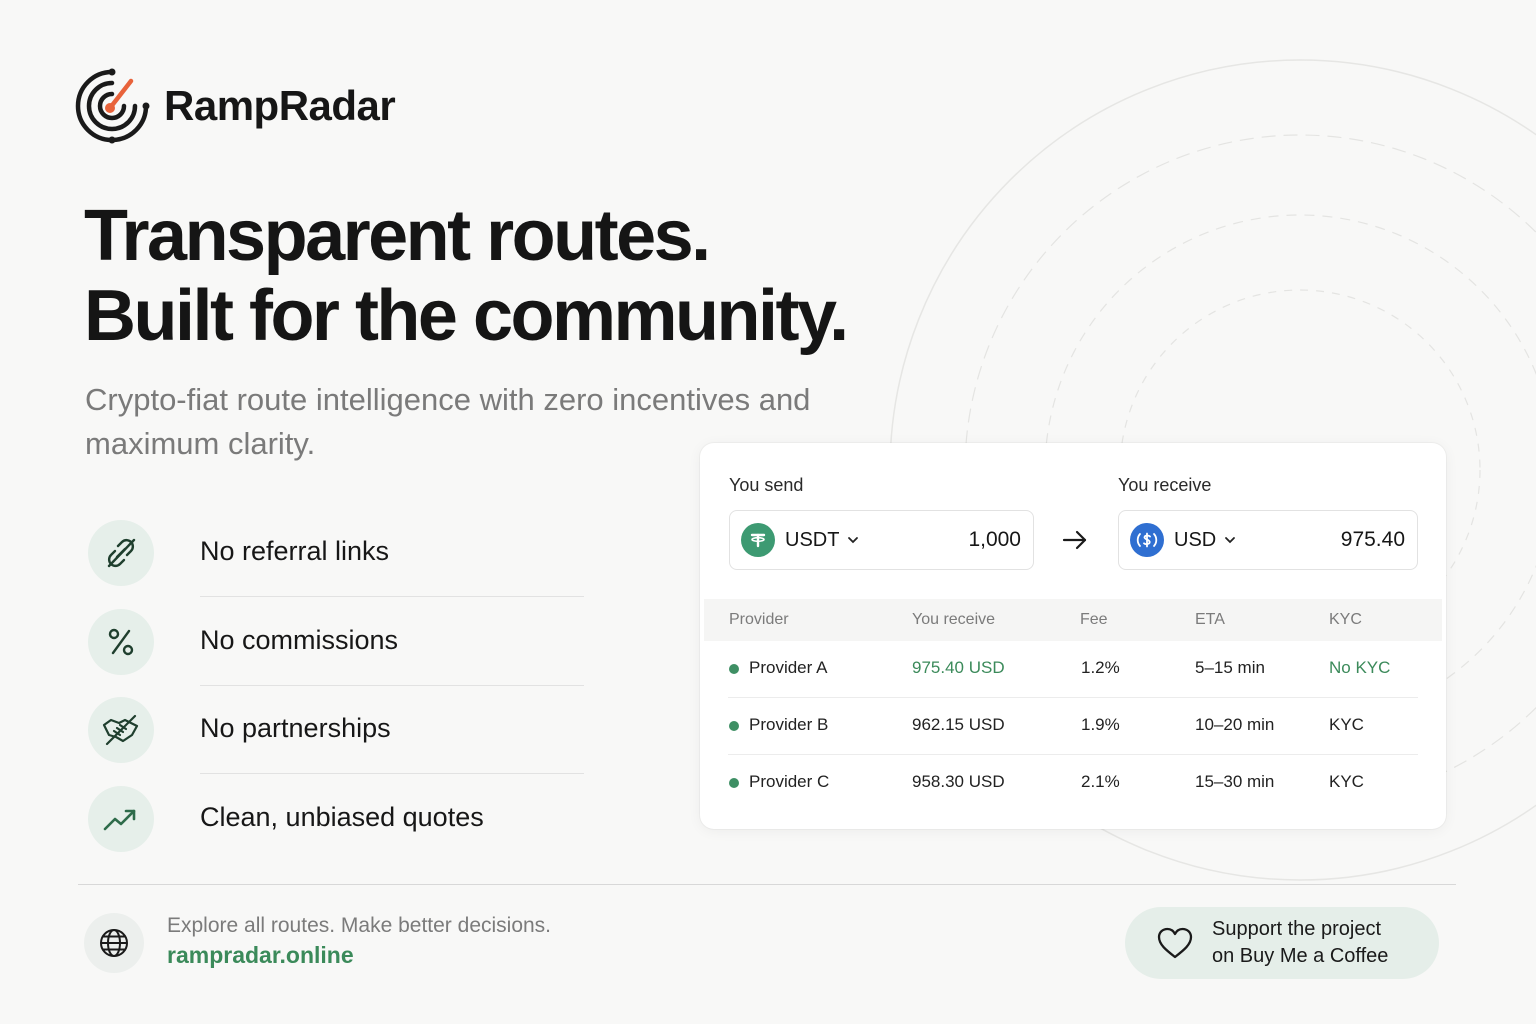 Image resolution: width=1536 pixels, height=1024 pixels. I want to click on feature-label: No commissions, so click(299, 639).